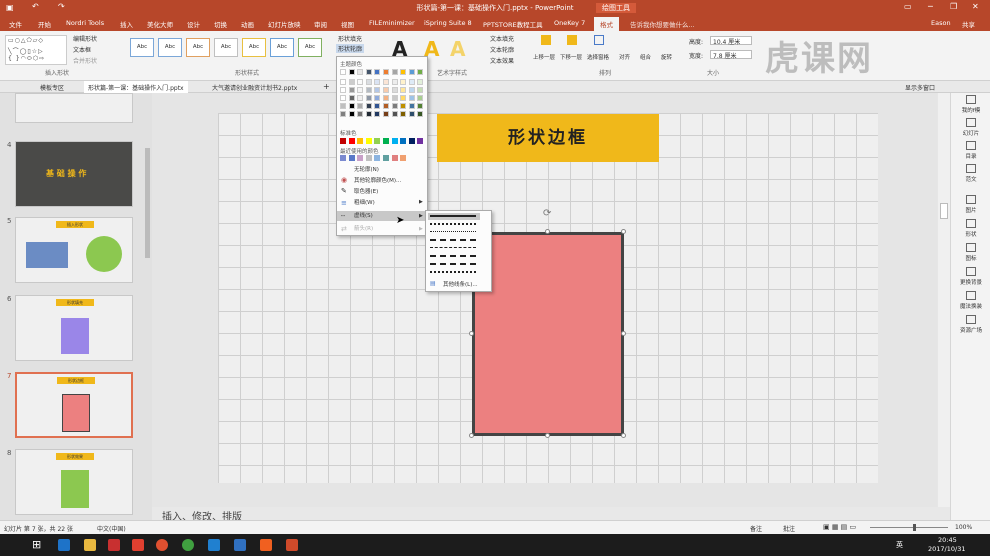 This screenshot has height=556, width=990. Describe the element at coordinates (970, 252) in the screenshot. I see `side-icons: 图标` at that location.